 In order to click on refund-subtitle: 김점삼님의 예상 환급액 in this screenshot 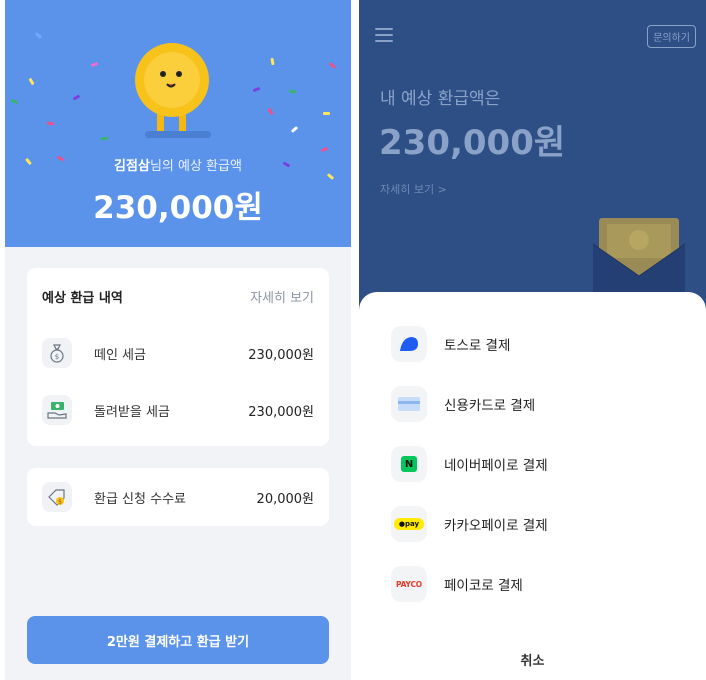, I will do `click(178, 164)`.